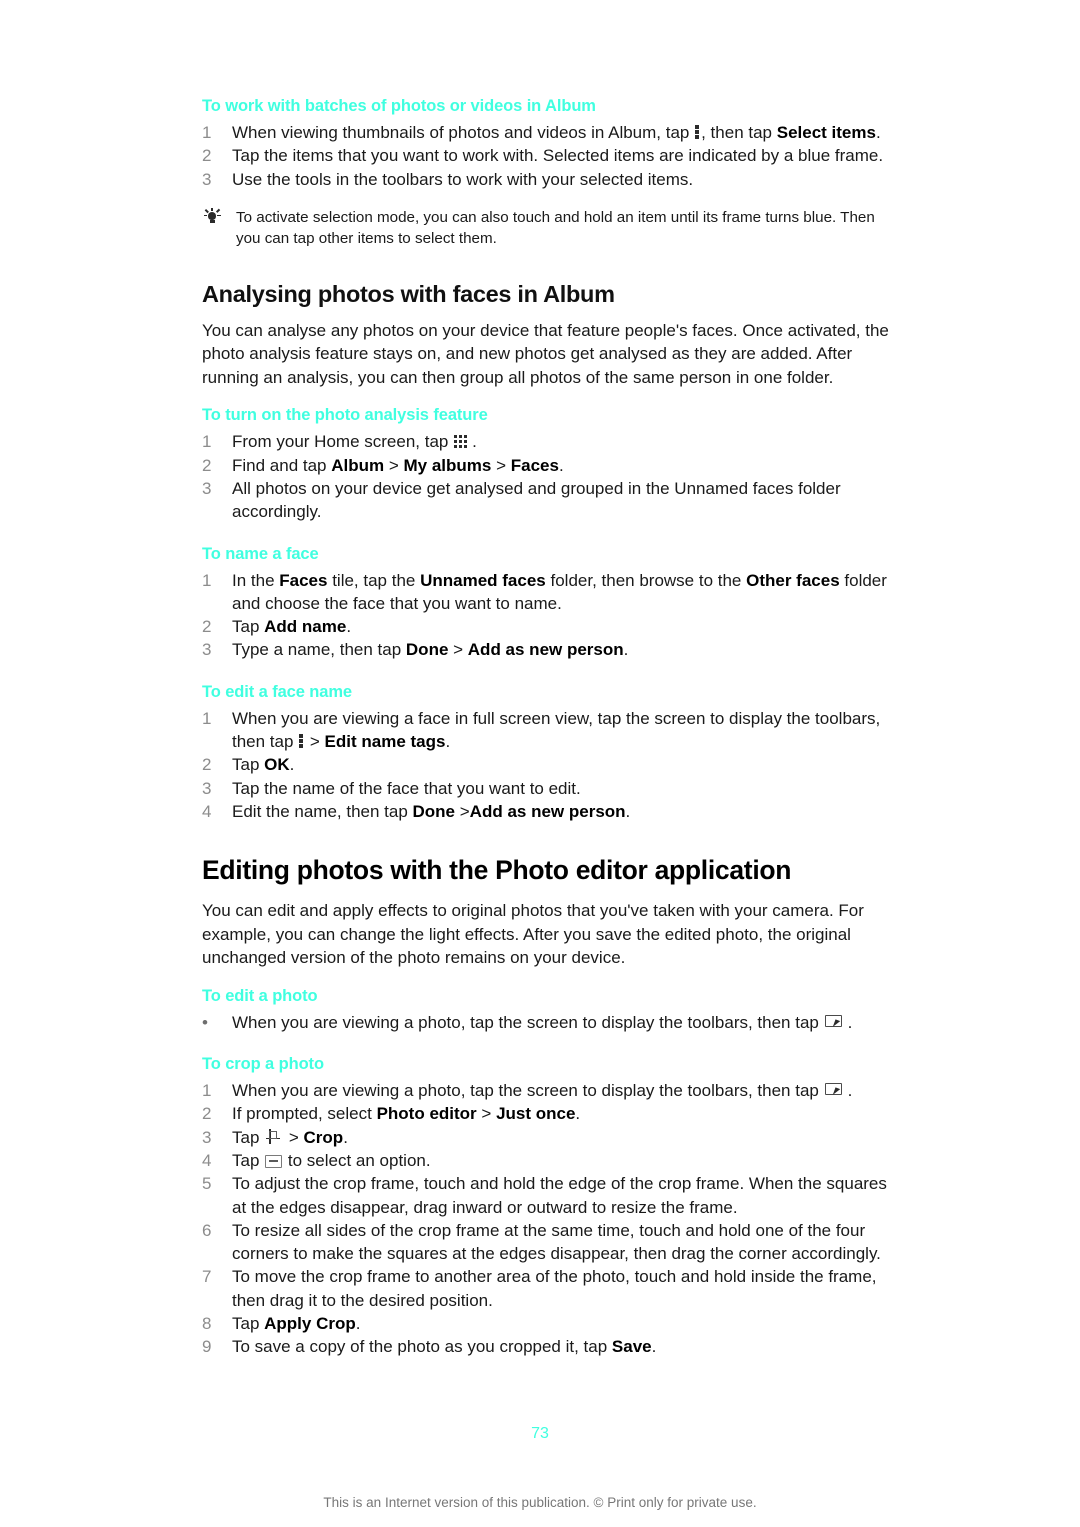  Describe the element at coordinates (319, 650) in the screenshot. I see `step-text-pre: Type a name, then tap` at that location.